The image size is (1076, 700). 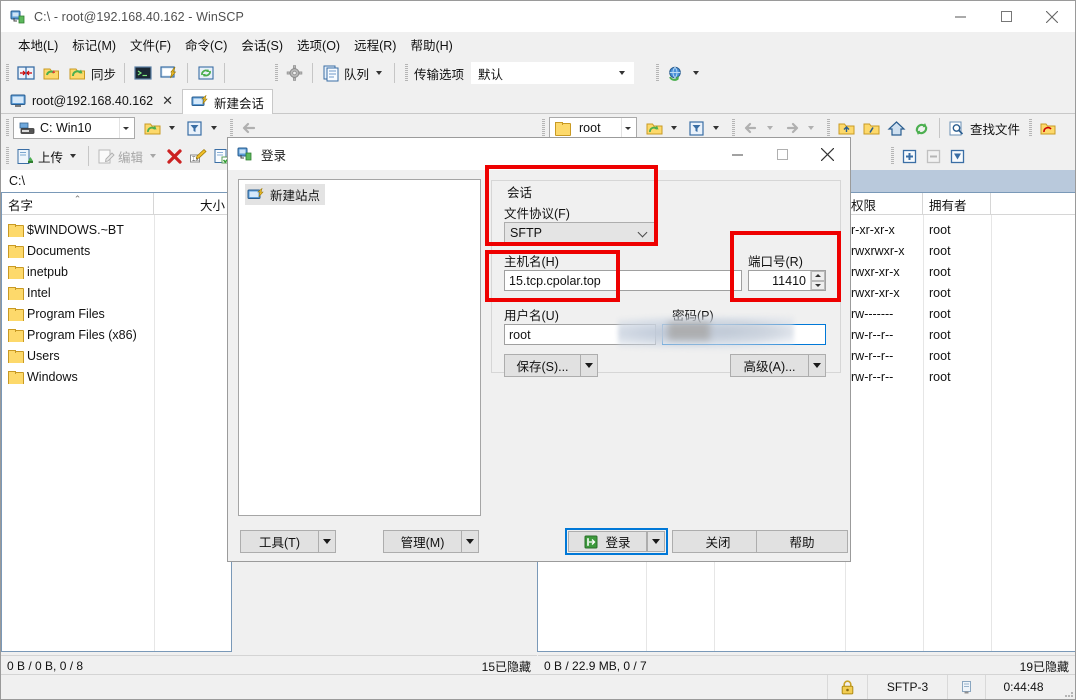 I want to click on port-spinner-up, so click(x=818, y=276).